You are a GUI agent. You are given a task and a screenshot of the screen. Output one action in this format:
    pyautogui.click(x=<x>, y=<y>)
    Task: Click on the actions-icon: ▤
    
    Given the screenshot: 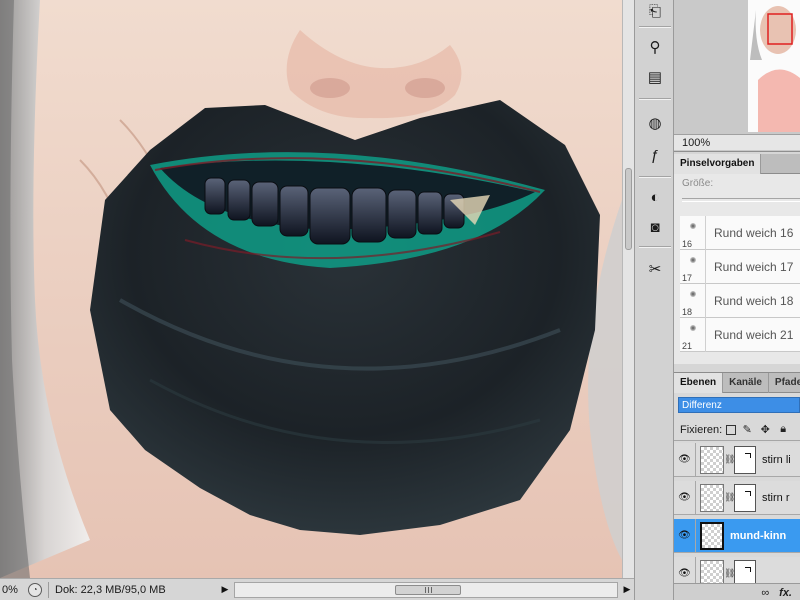 What is the action you would take?
    pyautogui.click(x=655, y=77)
    